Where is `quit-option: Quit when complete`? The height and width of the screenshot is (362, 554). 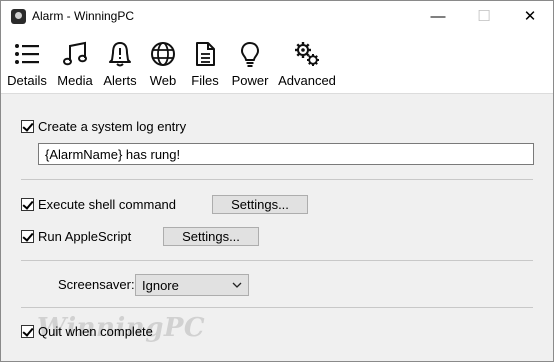 quit-option: Quit when complete is located at coordinates (87, 331).